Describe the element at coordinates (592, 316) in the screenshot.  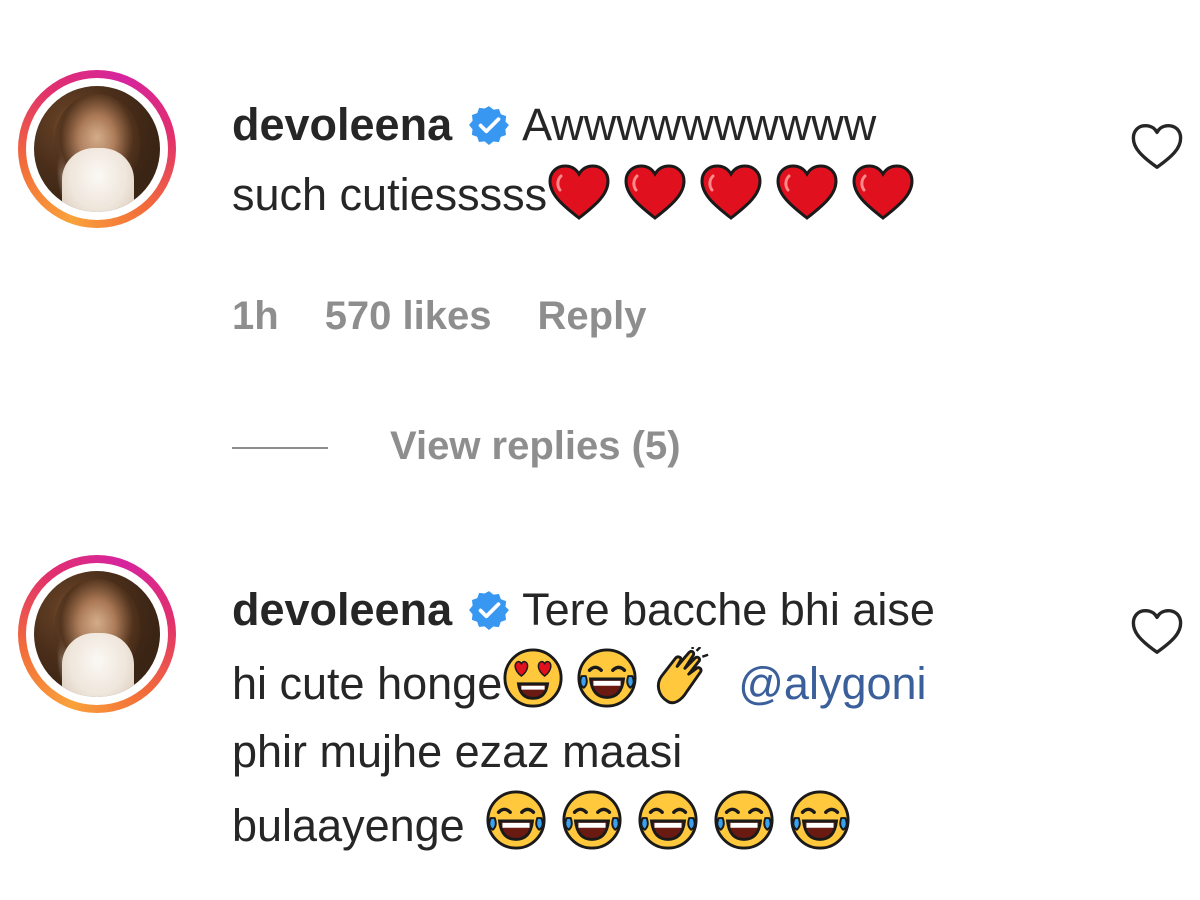
I see `reply-button: Reply` at that location.